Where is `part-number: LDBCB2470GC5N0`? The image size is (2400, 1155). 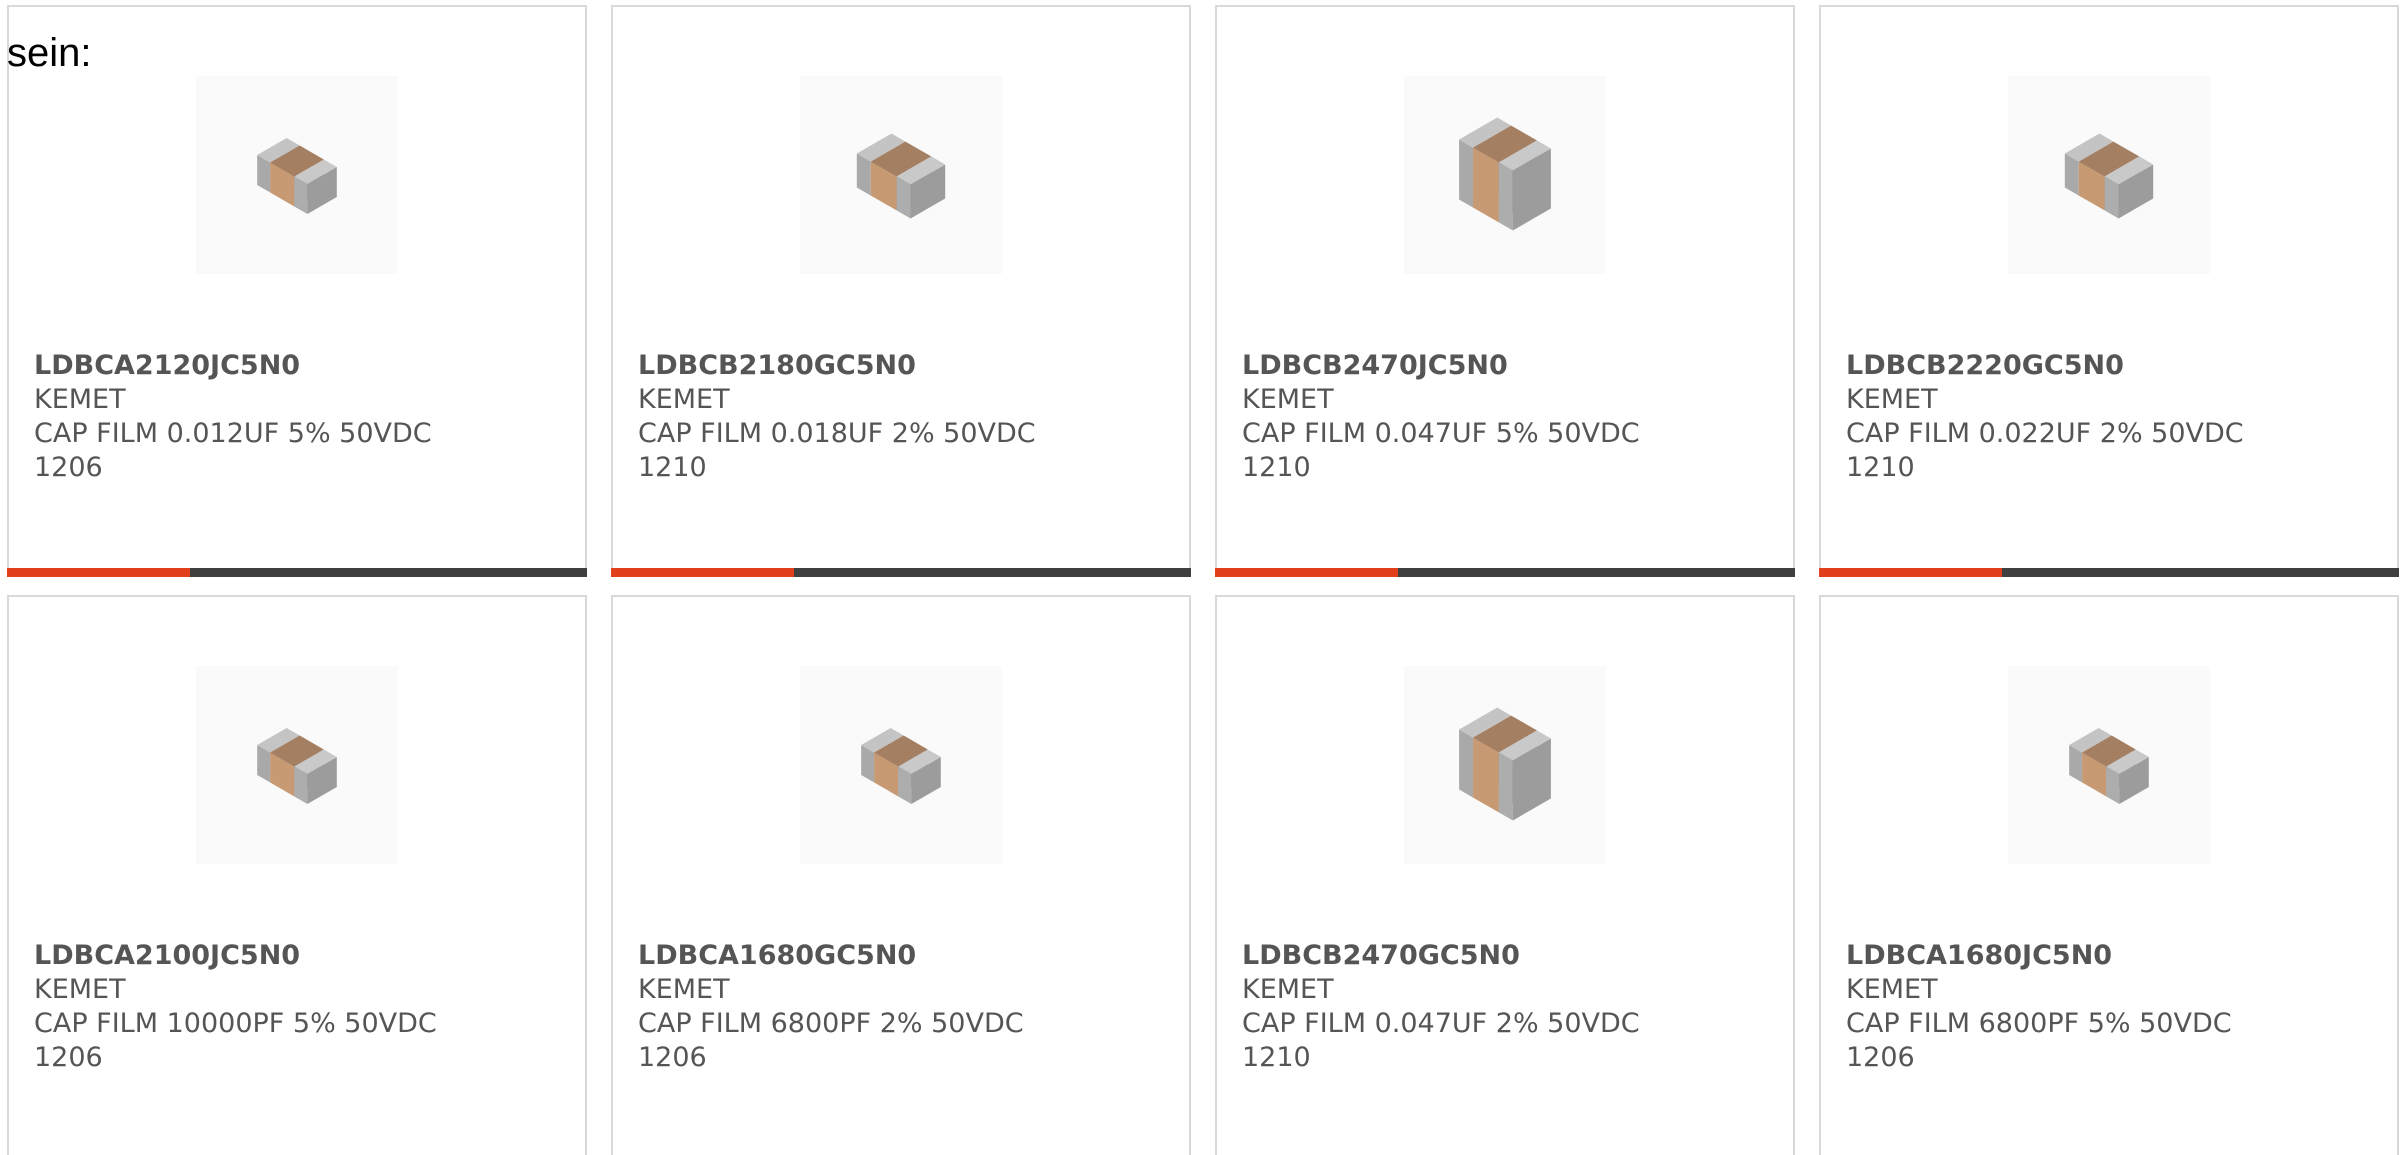
part-number: LDBCB2470GC5N0 is located at coordinates (1507, 956).